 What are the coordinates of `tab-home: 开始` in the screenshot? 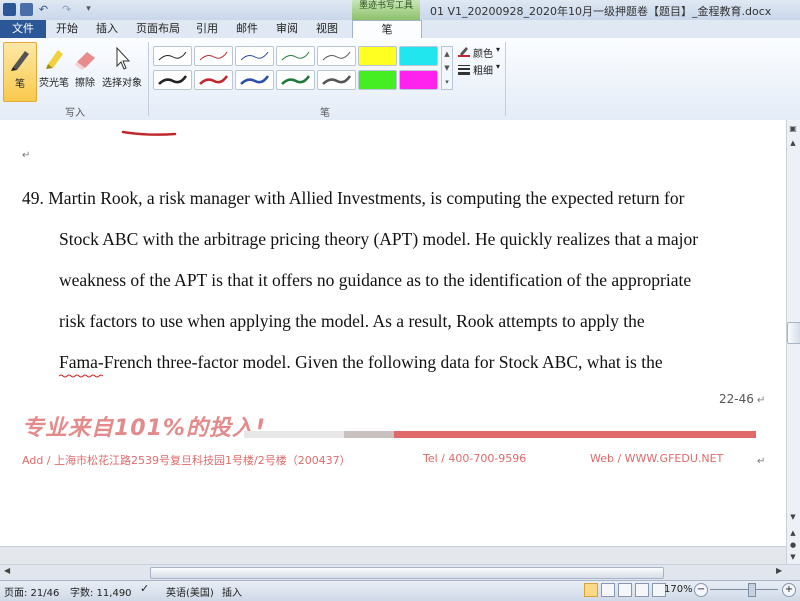 It's located at (67, 29).